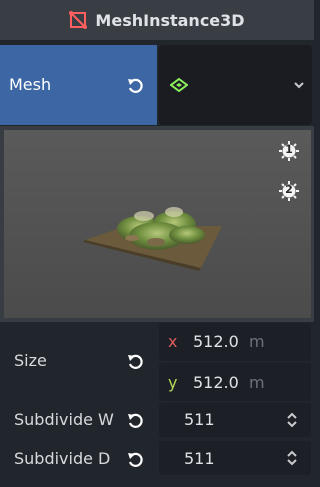  I want to click on size-x-value: 512.0, so click(216, 341).